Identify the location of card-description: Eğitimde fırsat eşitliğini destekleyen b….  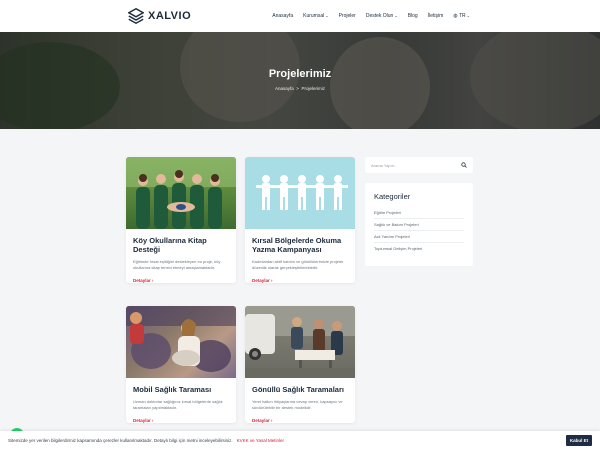
(177, 264).